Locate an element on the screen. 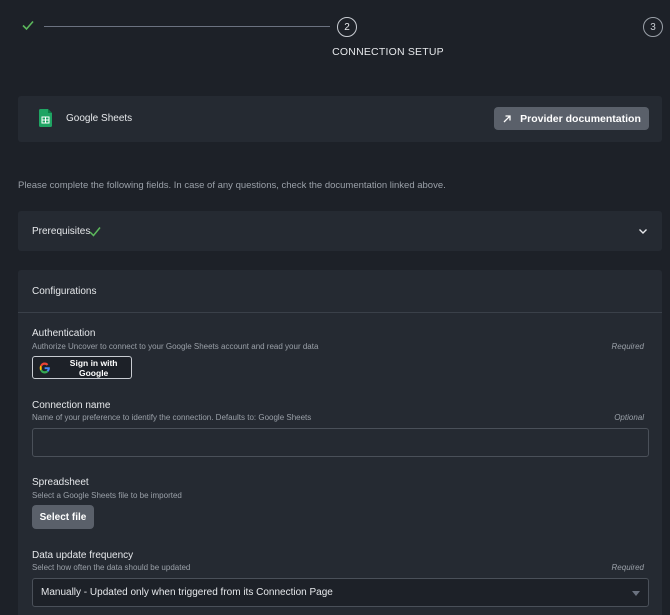 This screenshot has width=670, height=615. step-connector is located at coordinates (187, 26).